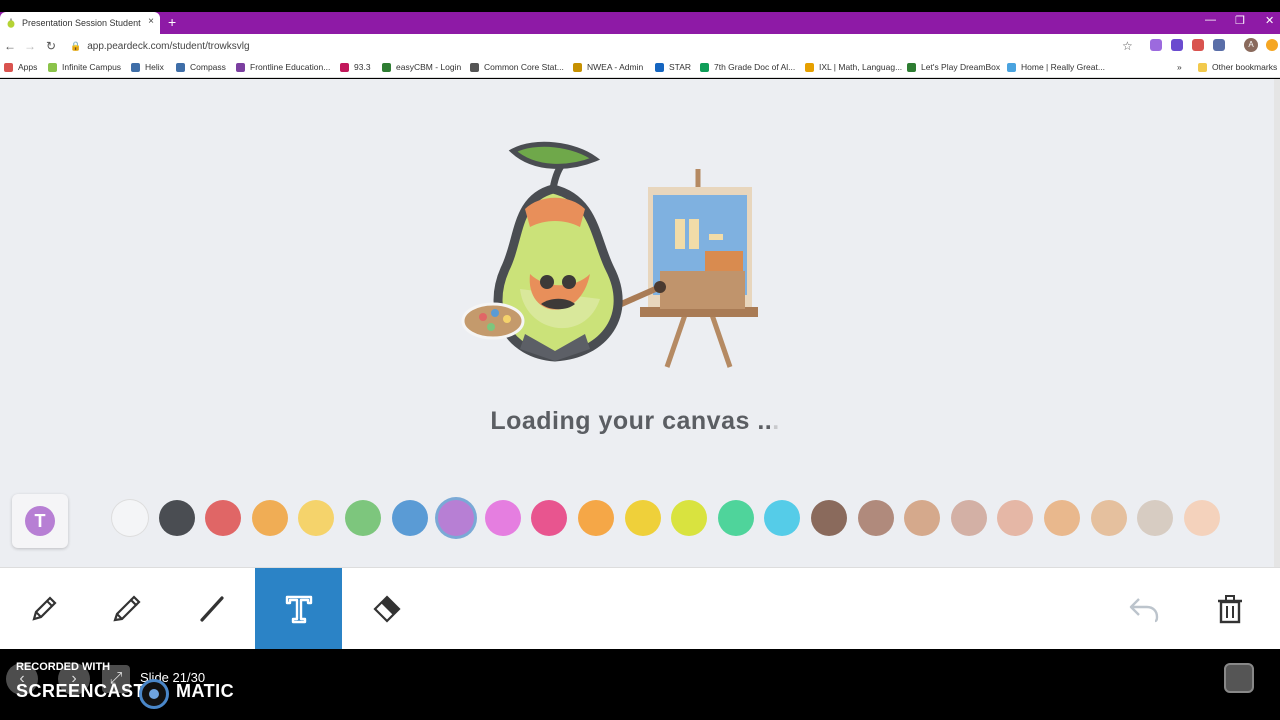 The width and height of the screenshot is (1280, 720). Describe the element at coordinates (10, 46) in the screenshot. I see `back-icon: ←` at that location.